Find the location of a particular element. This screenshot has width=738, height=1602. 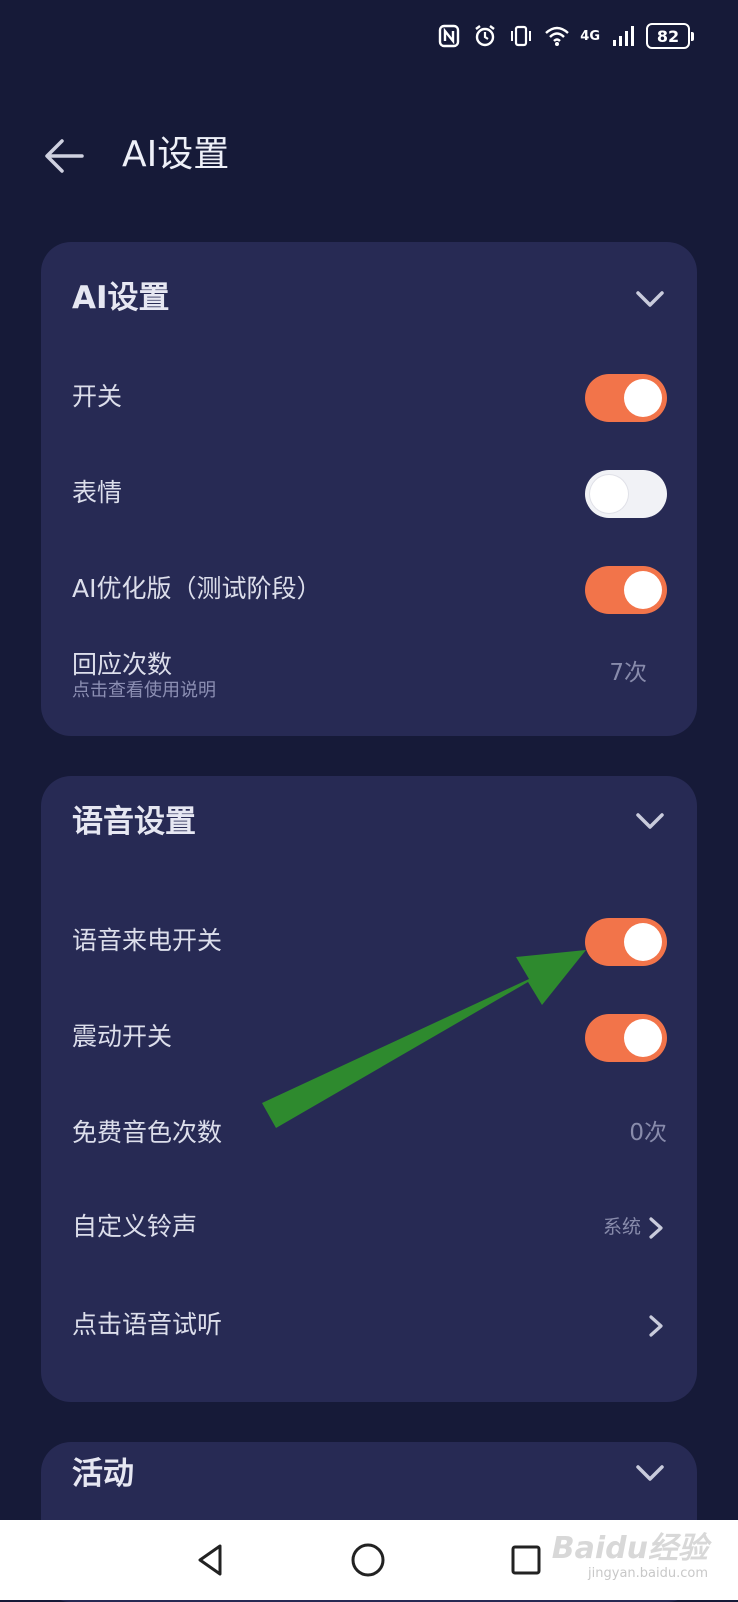

page-title: AI设置 is located at coordinates (176, 154).